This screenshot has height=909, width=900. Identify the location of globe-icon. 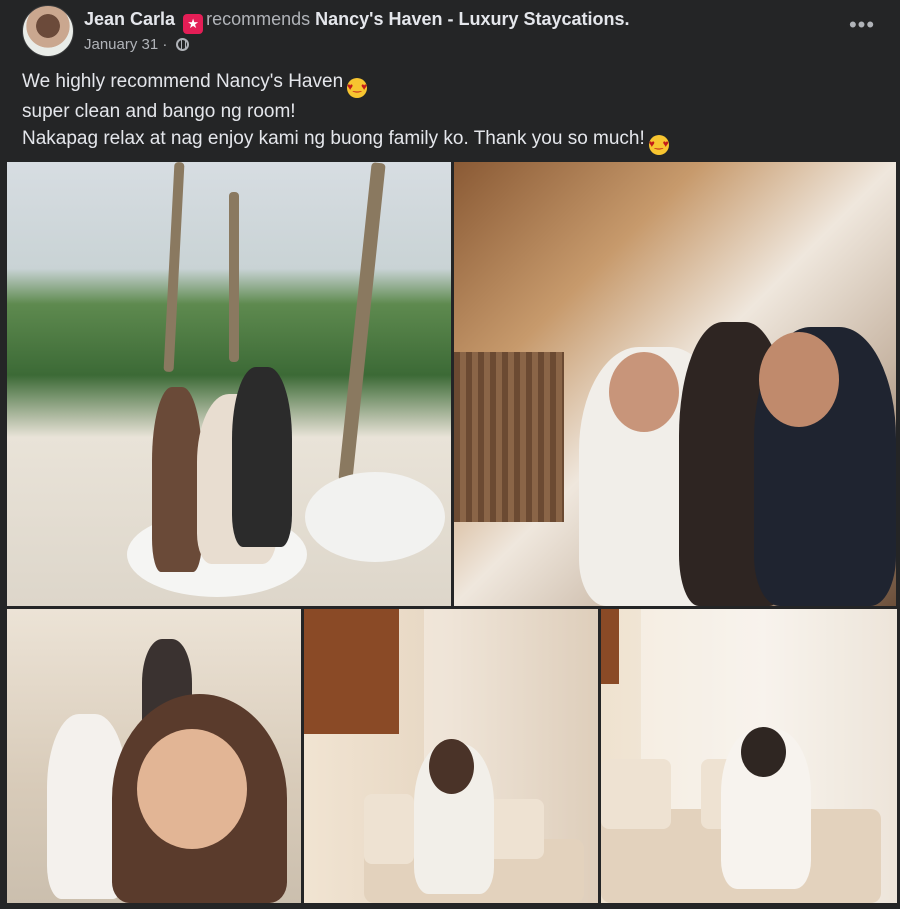
(182, 44).